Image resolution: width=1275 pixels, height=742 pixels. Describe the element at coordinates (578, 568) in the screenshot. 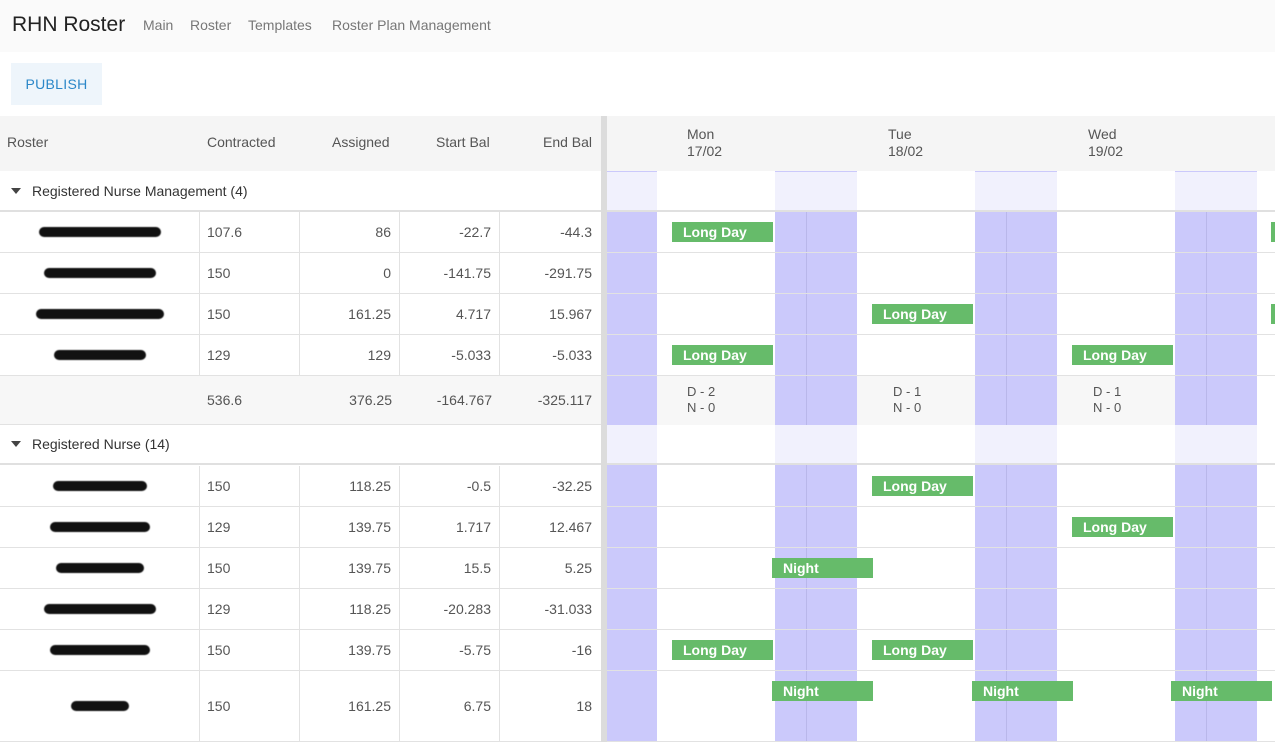

I see `end-bal-cell: 5.25` at that location.